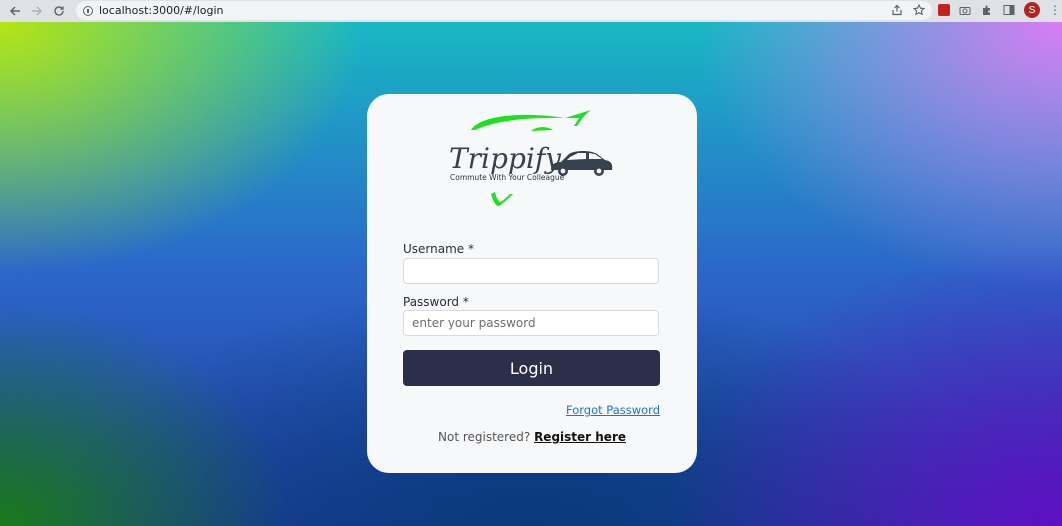  I want to click on forgot-password-link: Forgot Password, so click(613, 410).